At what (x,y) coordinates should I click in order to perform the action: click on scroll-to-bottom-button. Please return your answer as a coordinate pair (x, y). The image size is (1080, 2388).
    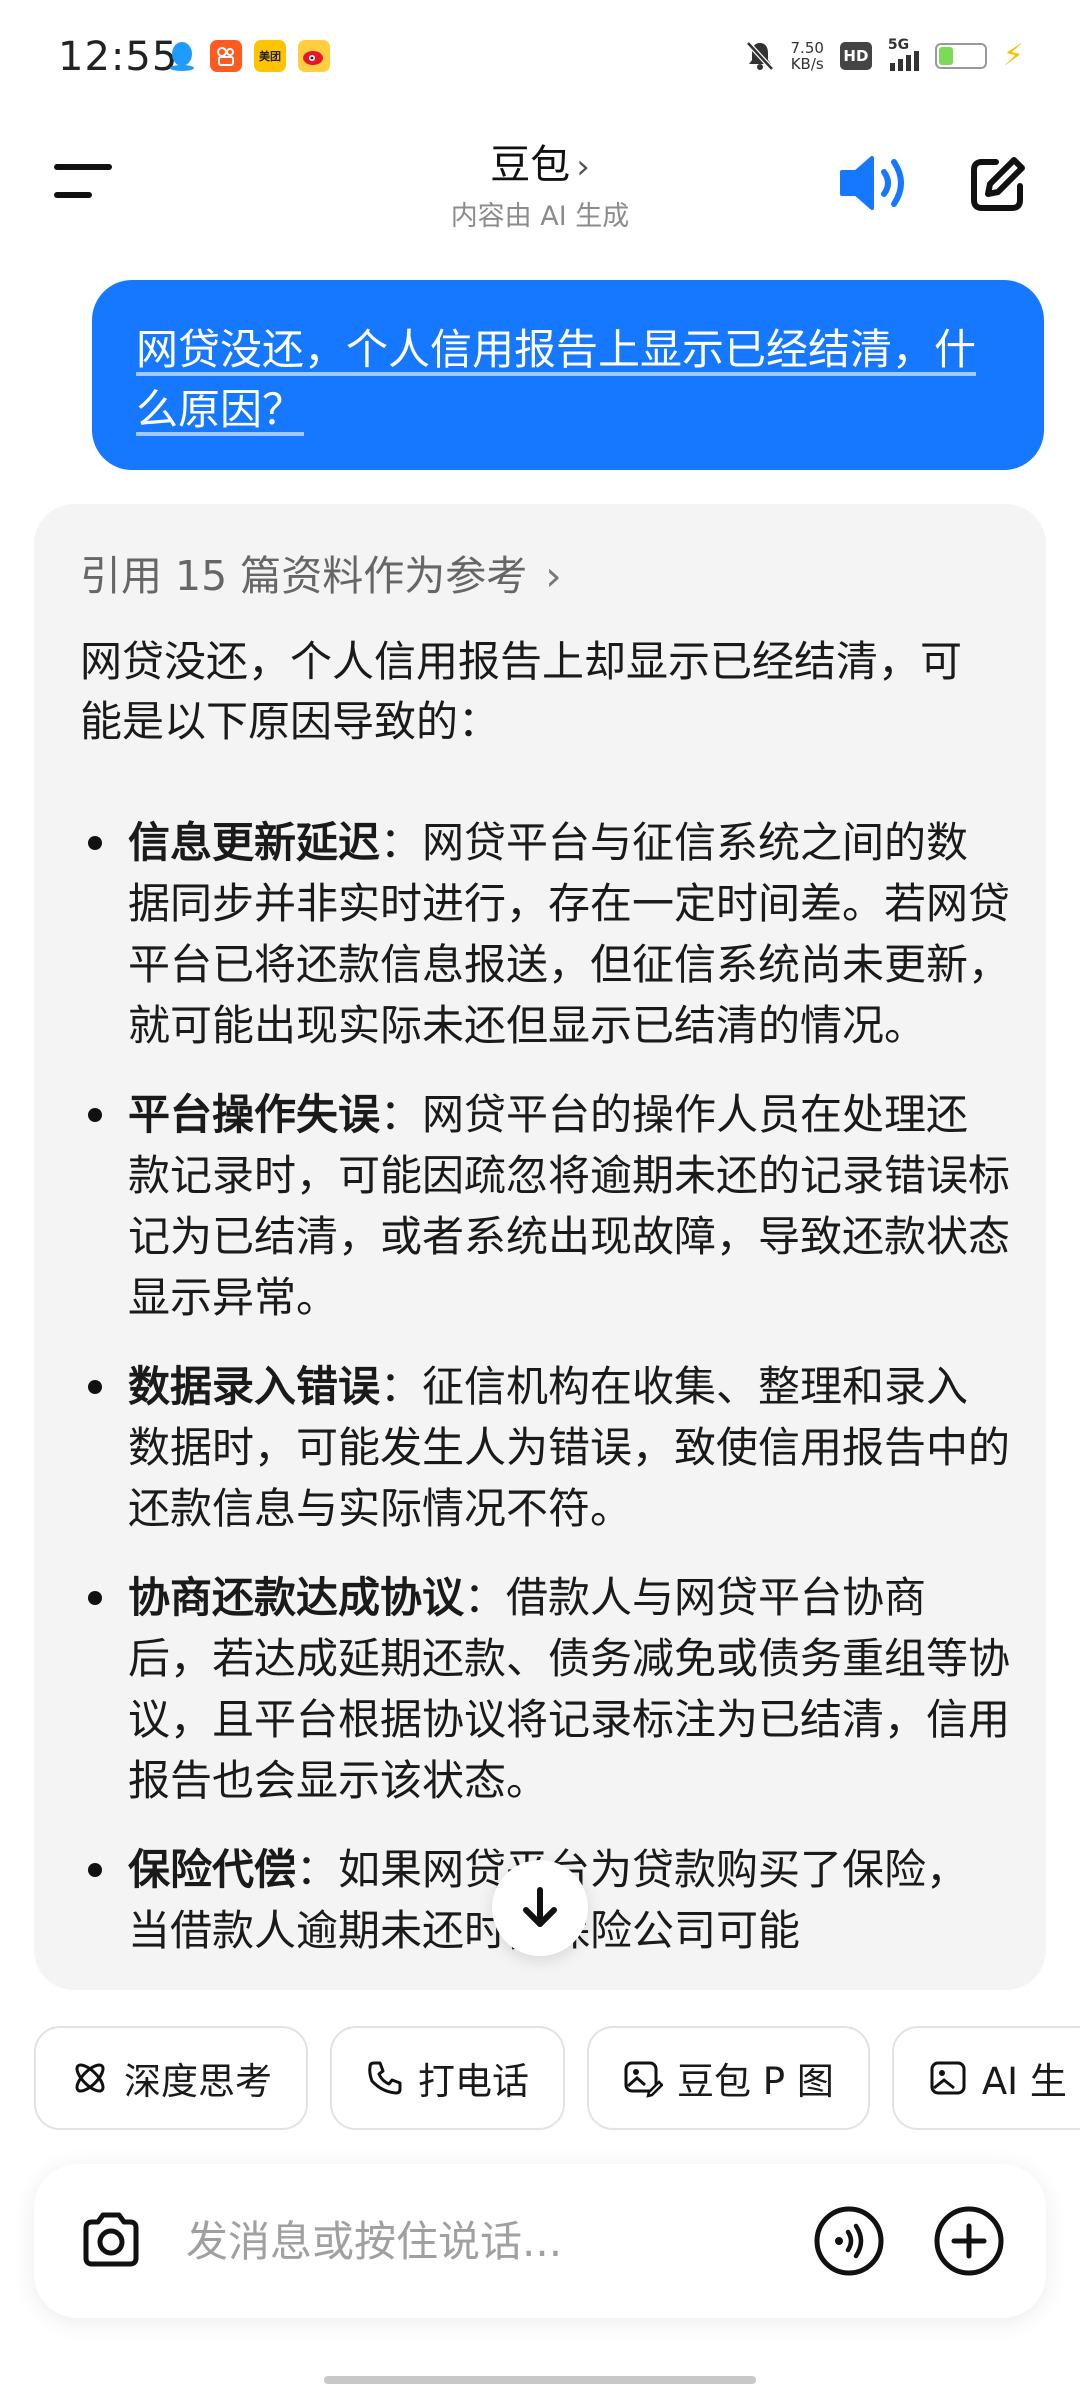
    Looking at the image, I should click on (540, 1908).